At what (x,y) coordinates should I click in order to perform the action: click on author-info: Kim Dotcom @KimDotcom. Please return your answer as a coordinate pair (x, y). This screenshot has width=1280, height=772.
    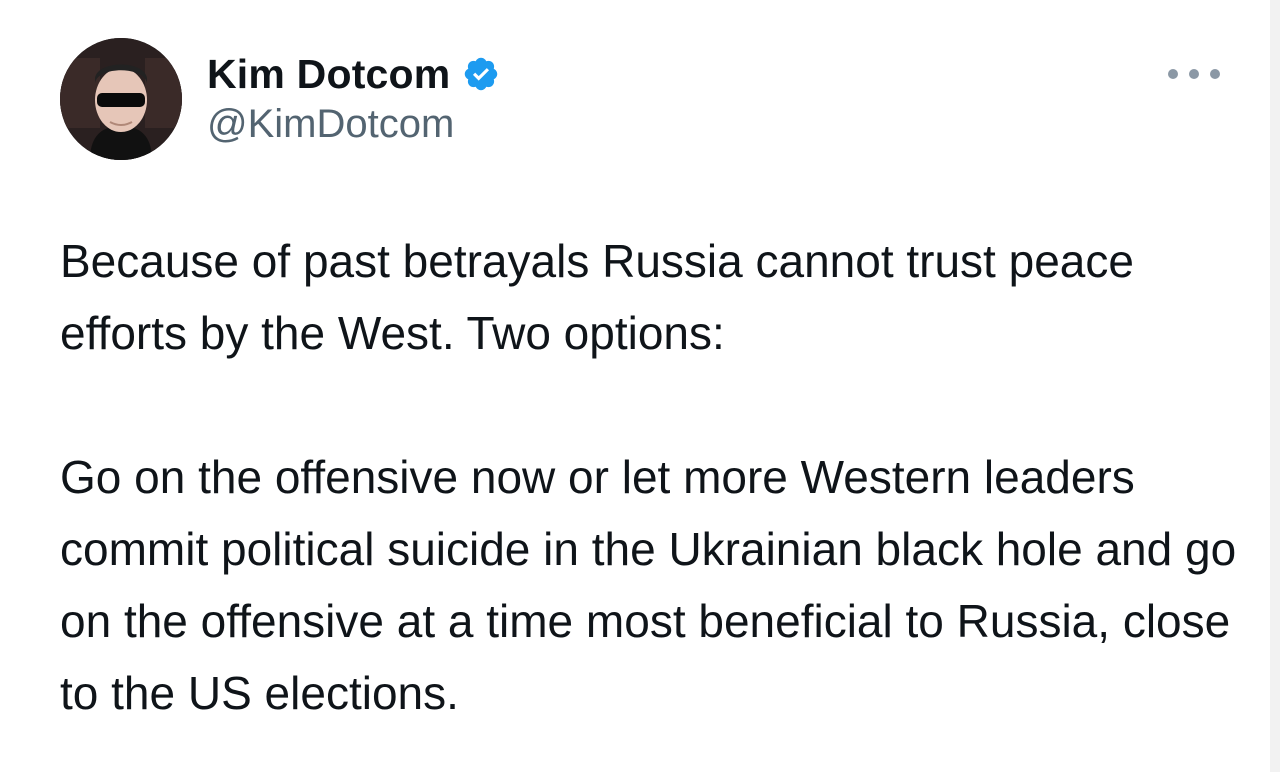
    Looking at the image, I should click on (353, 97).